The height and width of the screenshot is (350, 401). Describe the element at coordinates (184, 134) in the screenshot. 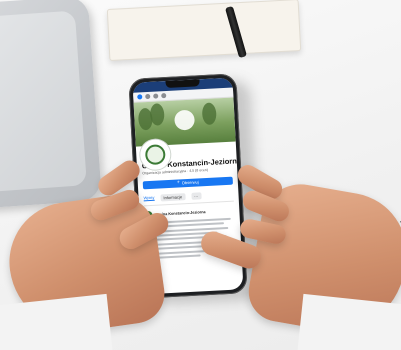

I see `cover-photo` at that location.